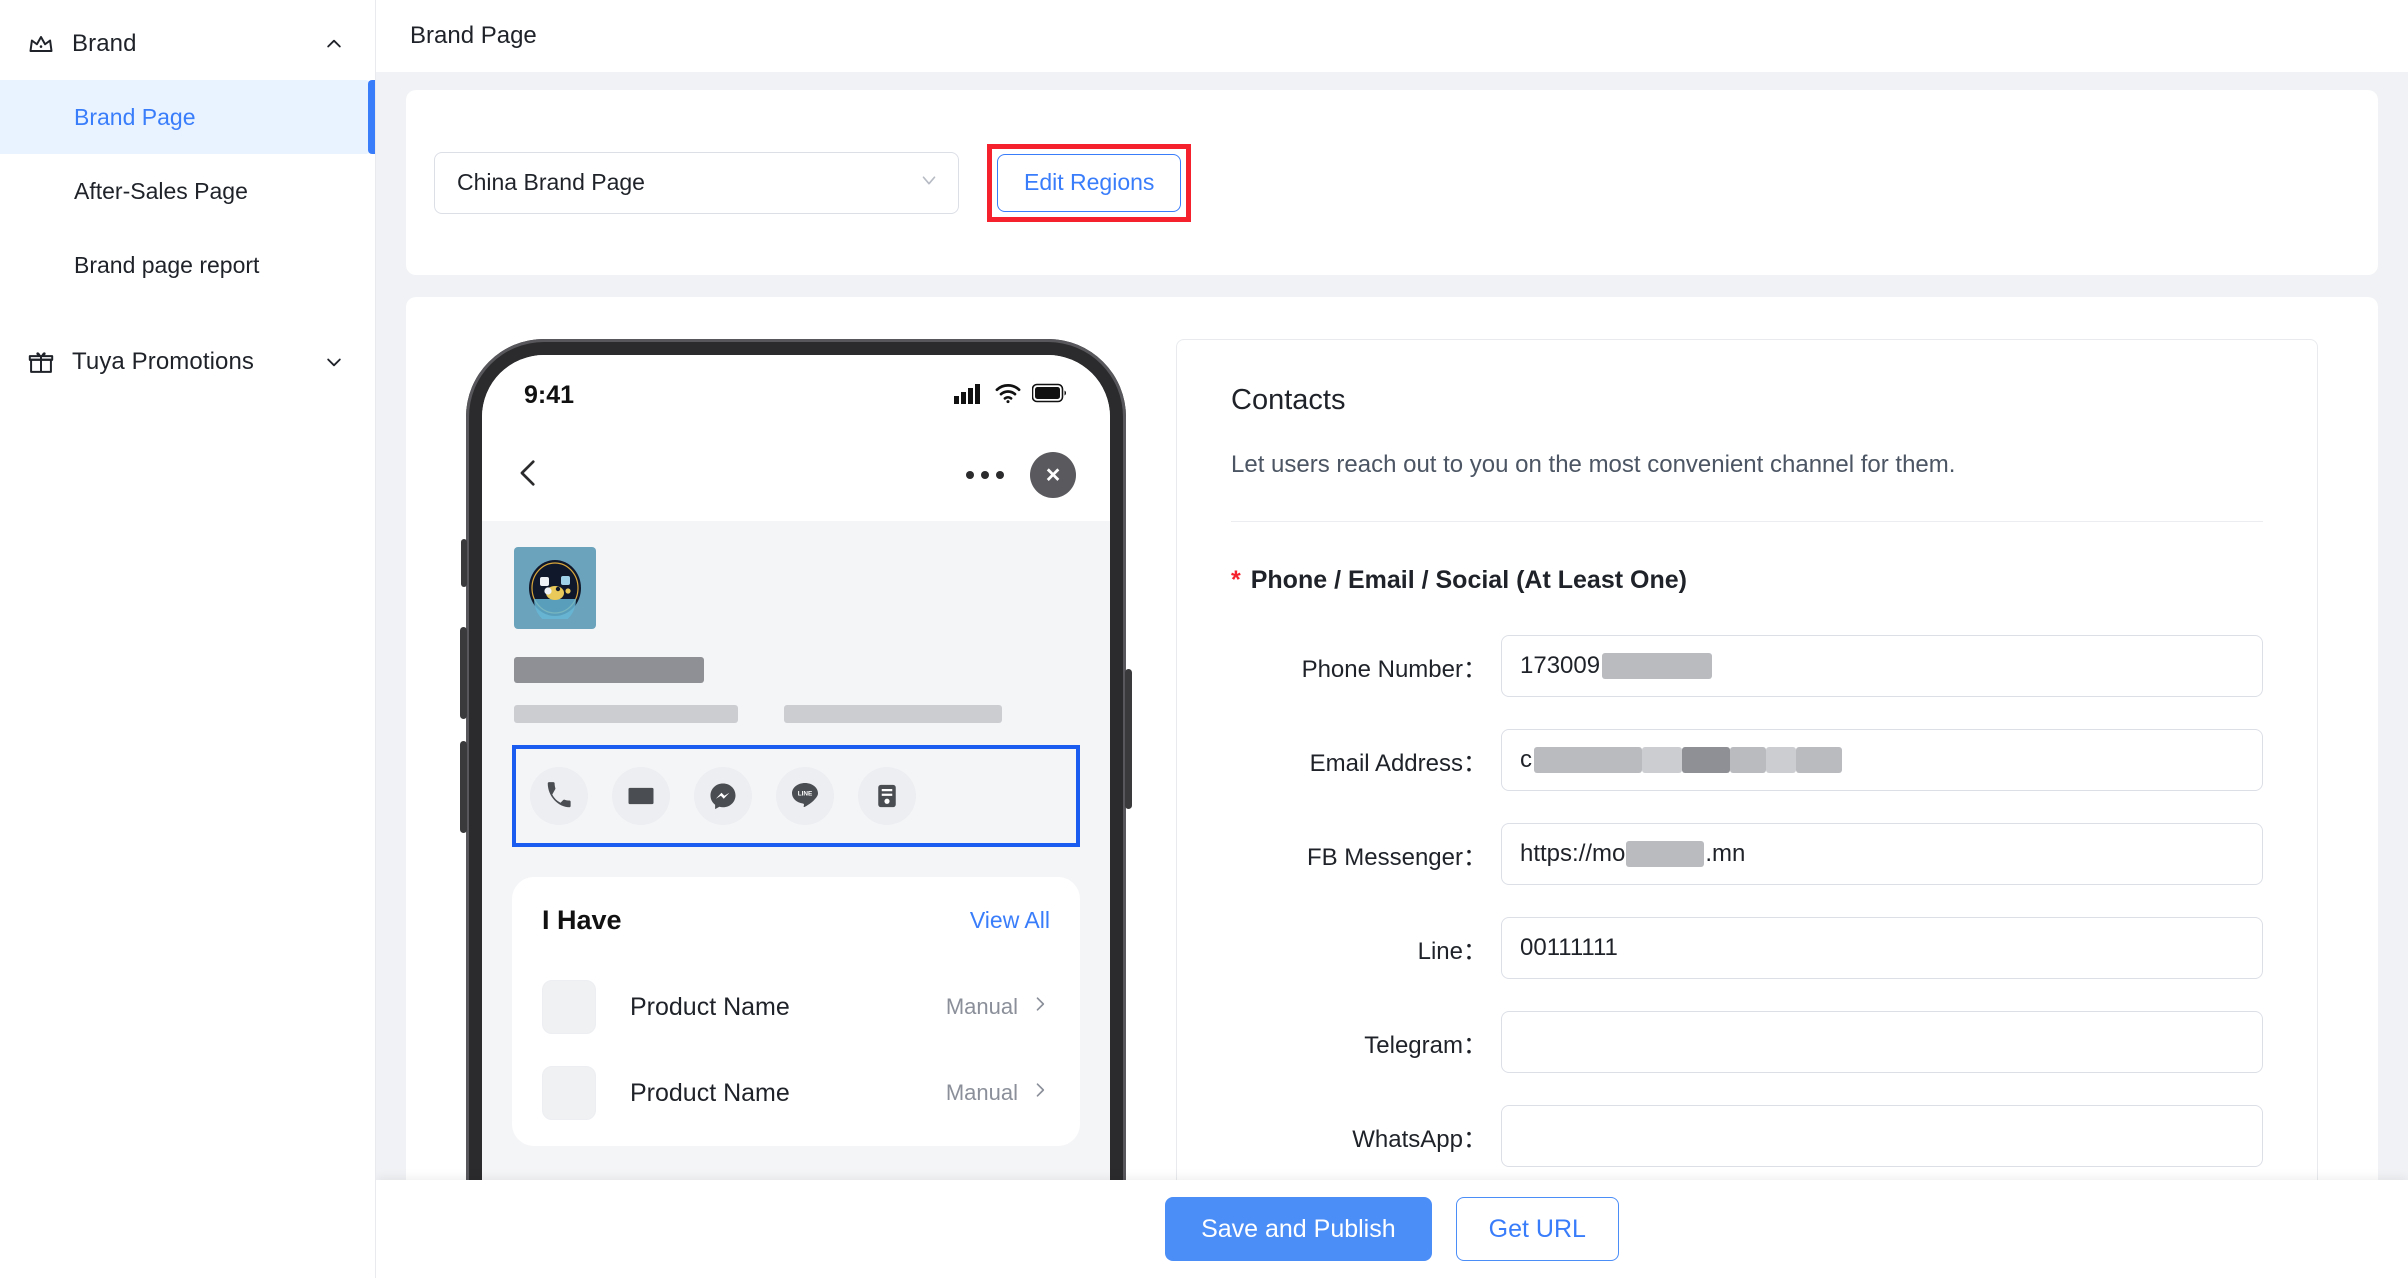  I want to click on phone-power-button, so click(1128, 739).